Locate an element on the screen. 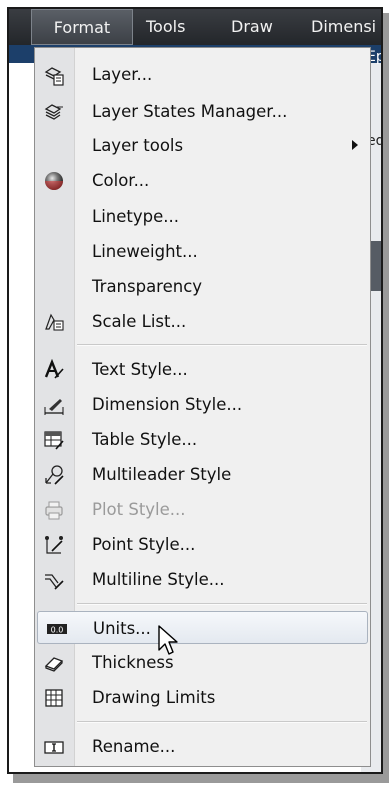 The width and height of the screenshot is (391, 787). mouse-cursor-icon is located at coordinates (168, 640).